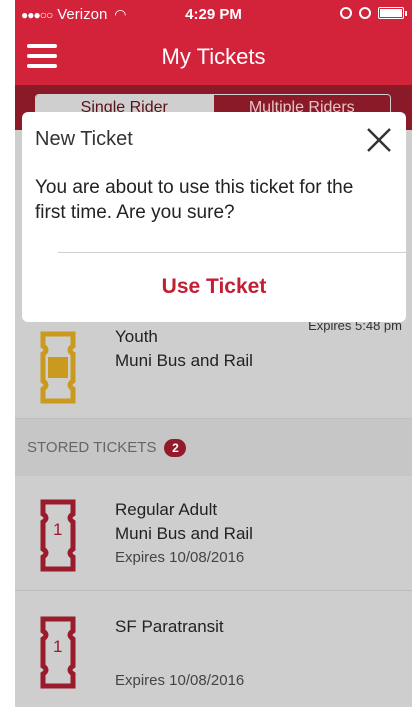 The width and height of the screenshot is (412, 707). Describe the element at coordinates (166, 509) in the screenshot. I see `ticket-rider-type: Regular Adult` at that location.